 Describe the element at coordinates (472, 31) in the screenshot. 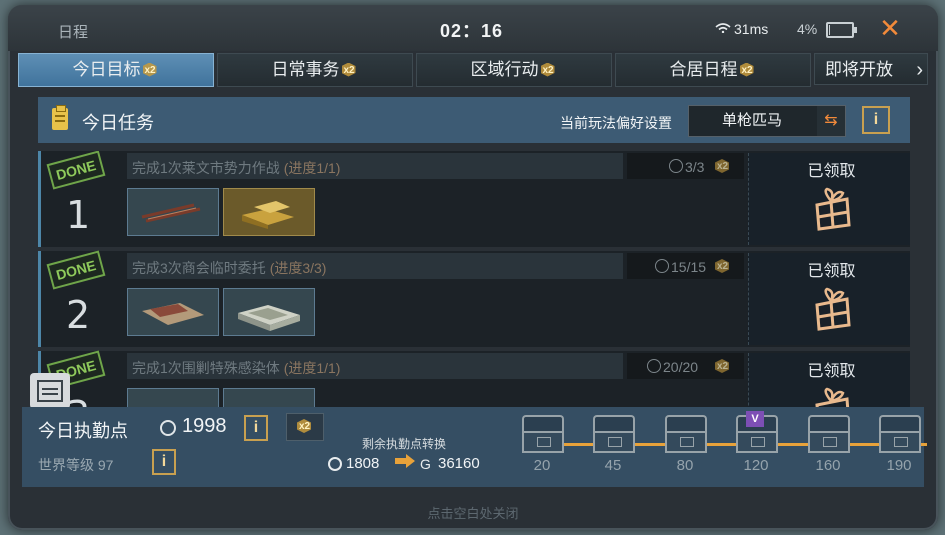

I see `clock: 02：16` at that location.